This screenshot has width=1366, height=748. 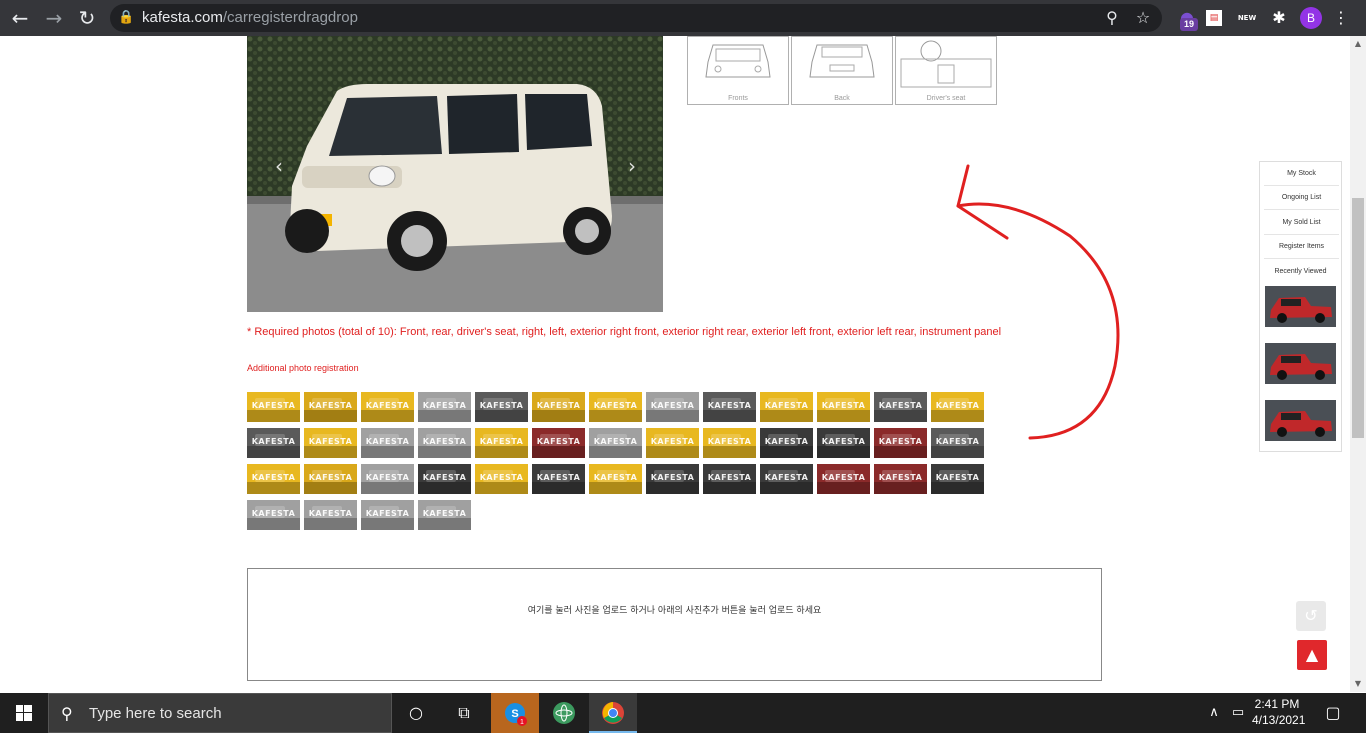 What do you see at coordinates (946, 70) in the screenshot?
I see `diagram-drivers-seat: Driver's seat` at bounding box center [946, 70].